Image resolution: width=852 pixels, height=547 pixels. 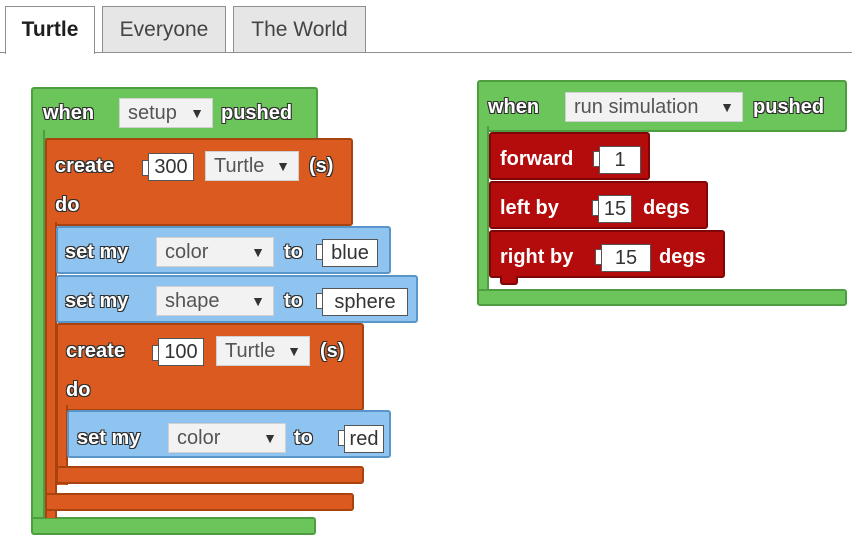 I want to click on setup-event-dropdown: setup ▼, so click(x=166, y=113).